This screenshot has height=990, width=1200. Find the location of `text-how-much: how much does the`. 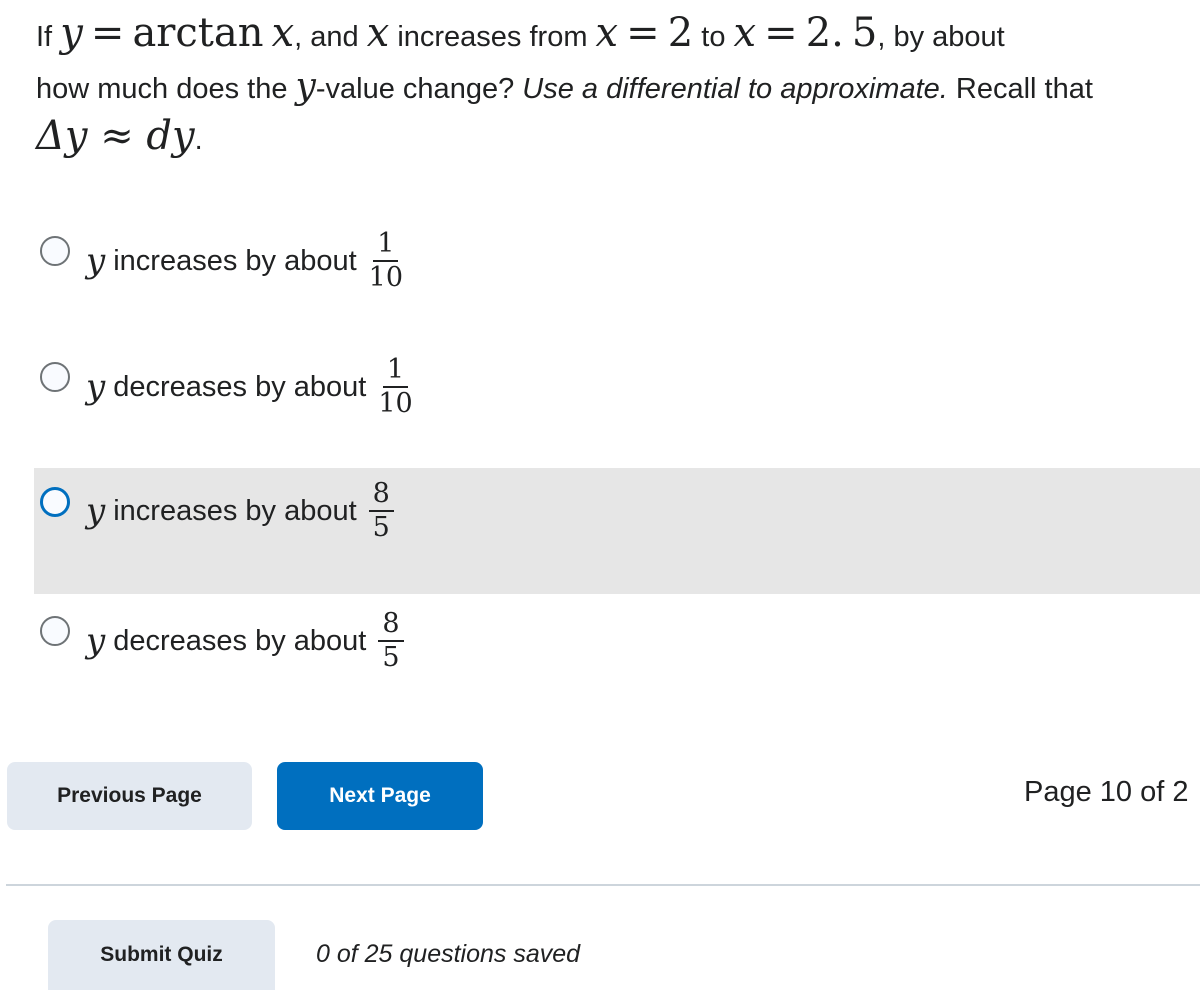

text-how-much: how much does the is located at coordinates (162, 89).